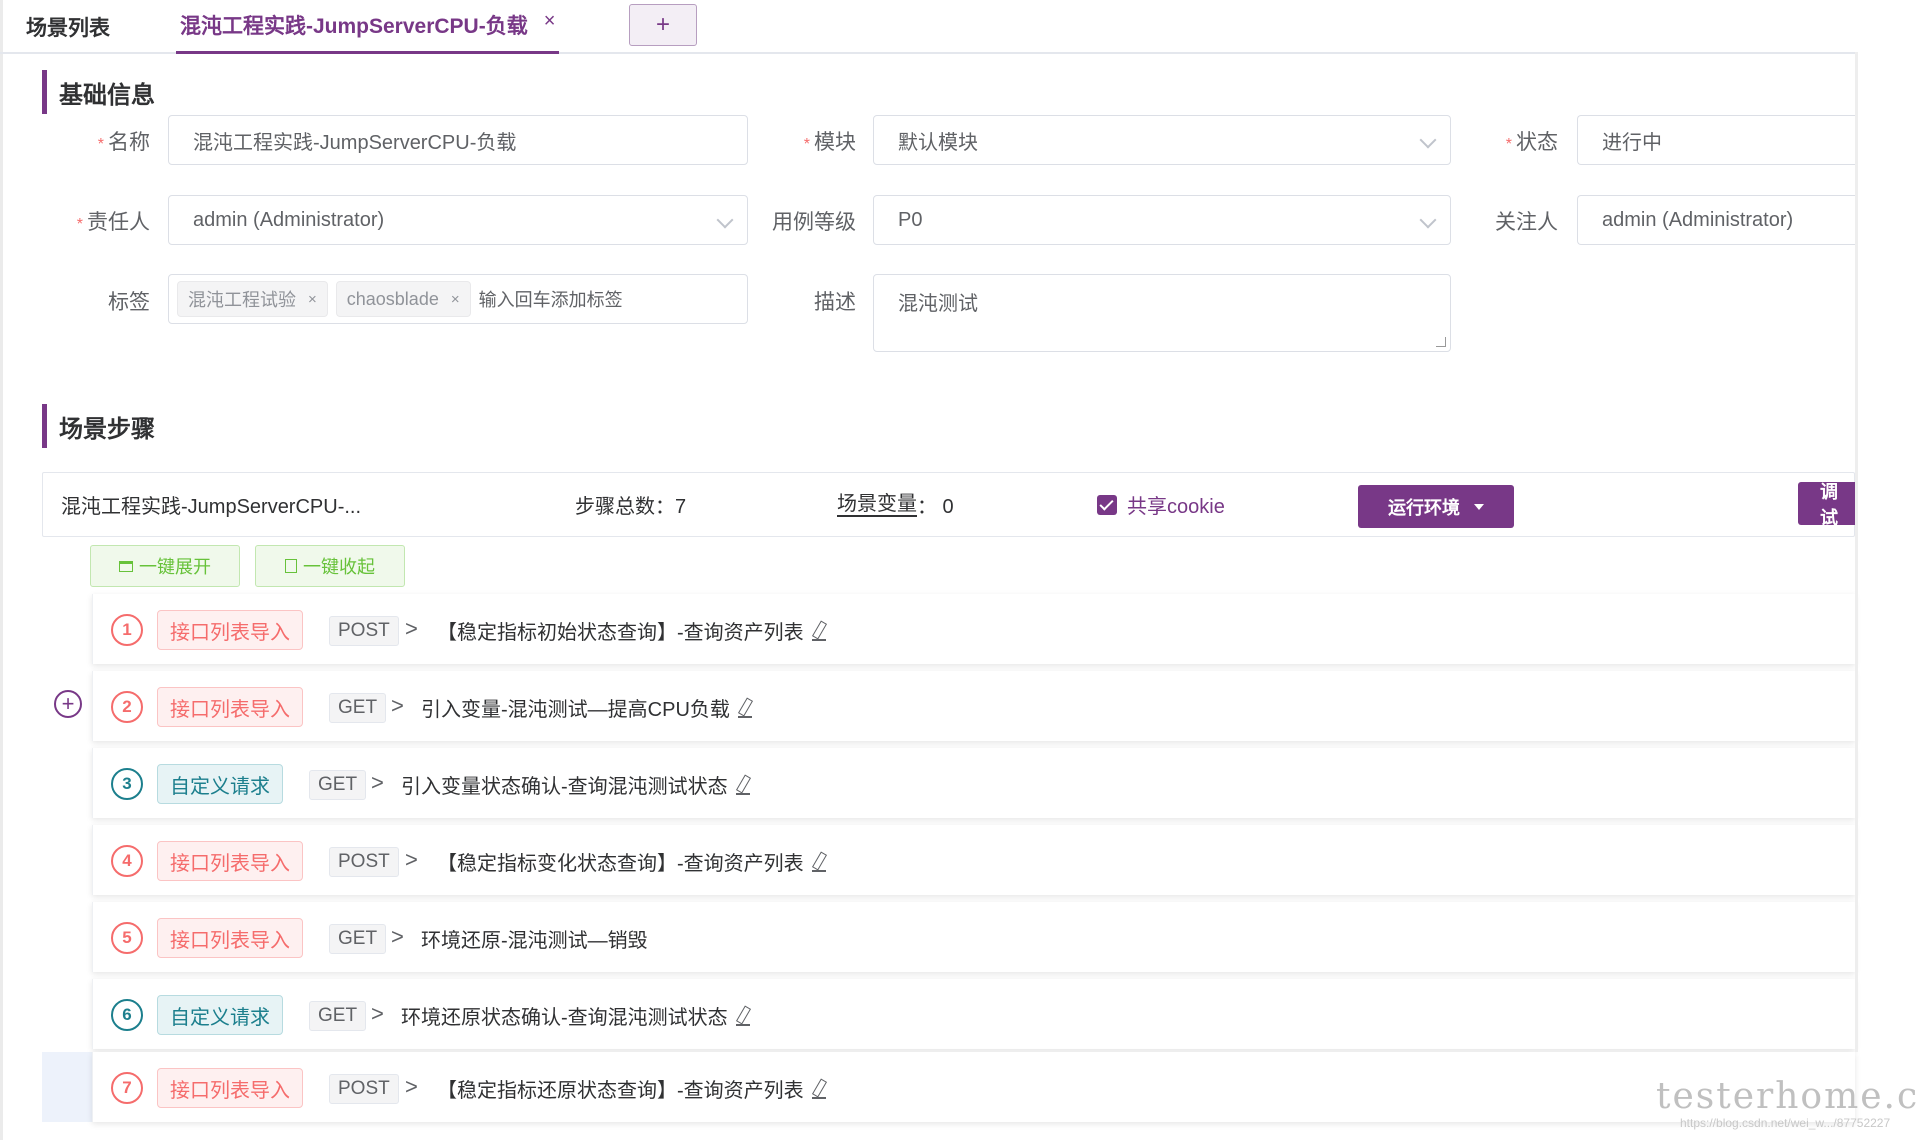 Image resolution: width=1920 pixels, height=1140 pixels. I want to click on step-name: 【稳定指标还原状态查询】-查询资产列表, so click(631, 1088).